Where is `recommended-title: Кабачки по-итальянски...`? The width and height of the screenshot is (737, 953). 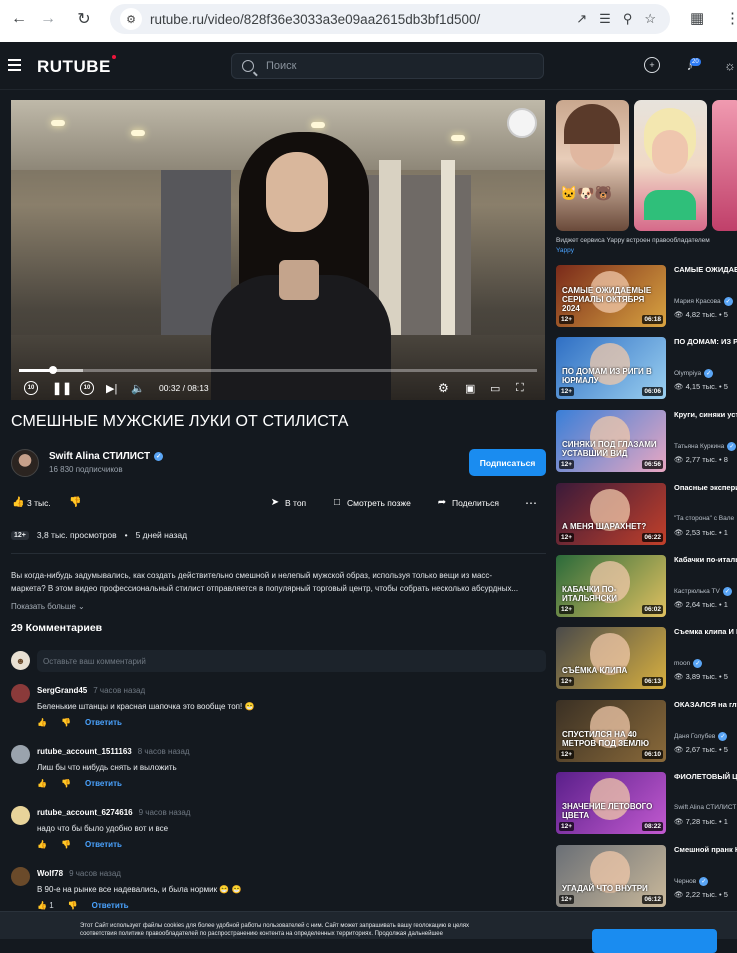 recommended-title: Кабачки по-итальянски... is located at coordinates (705, 560).